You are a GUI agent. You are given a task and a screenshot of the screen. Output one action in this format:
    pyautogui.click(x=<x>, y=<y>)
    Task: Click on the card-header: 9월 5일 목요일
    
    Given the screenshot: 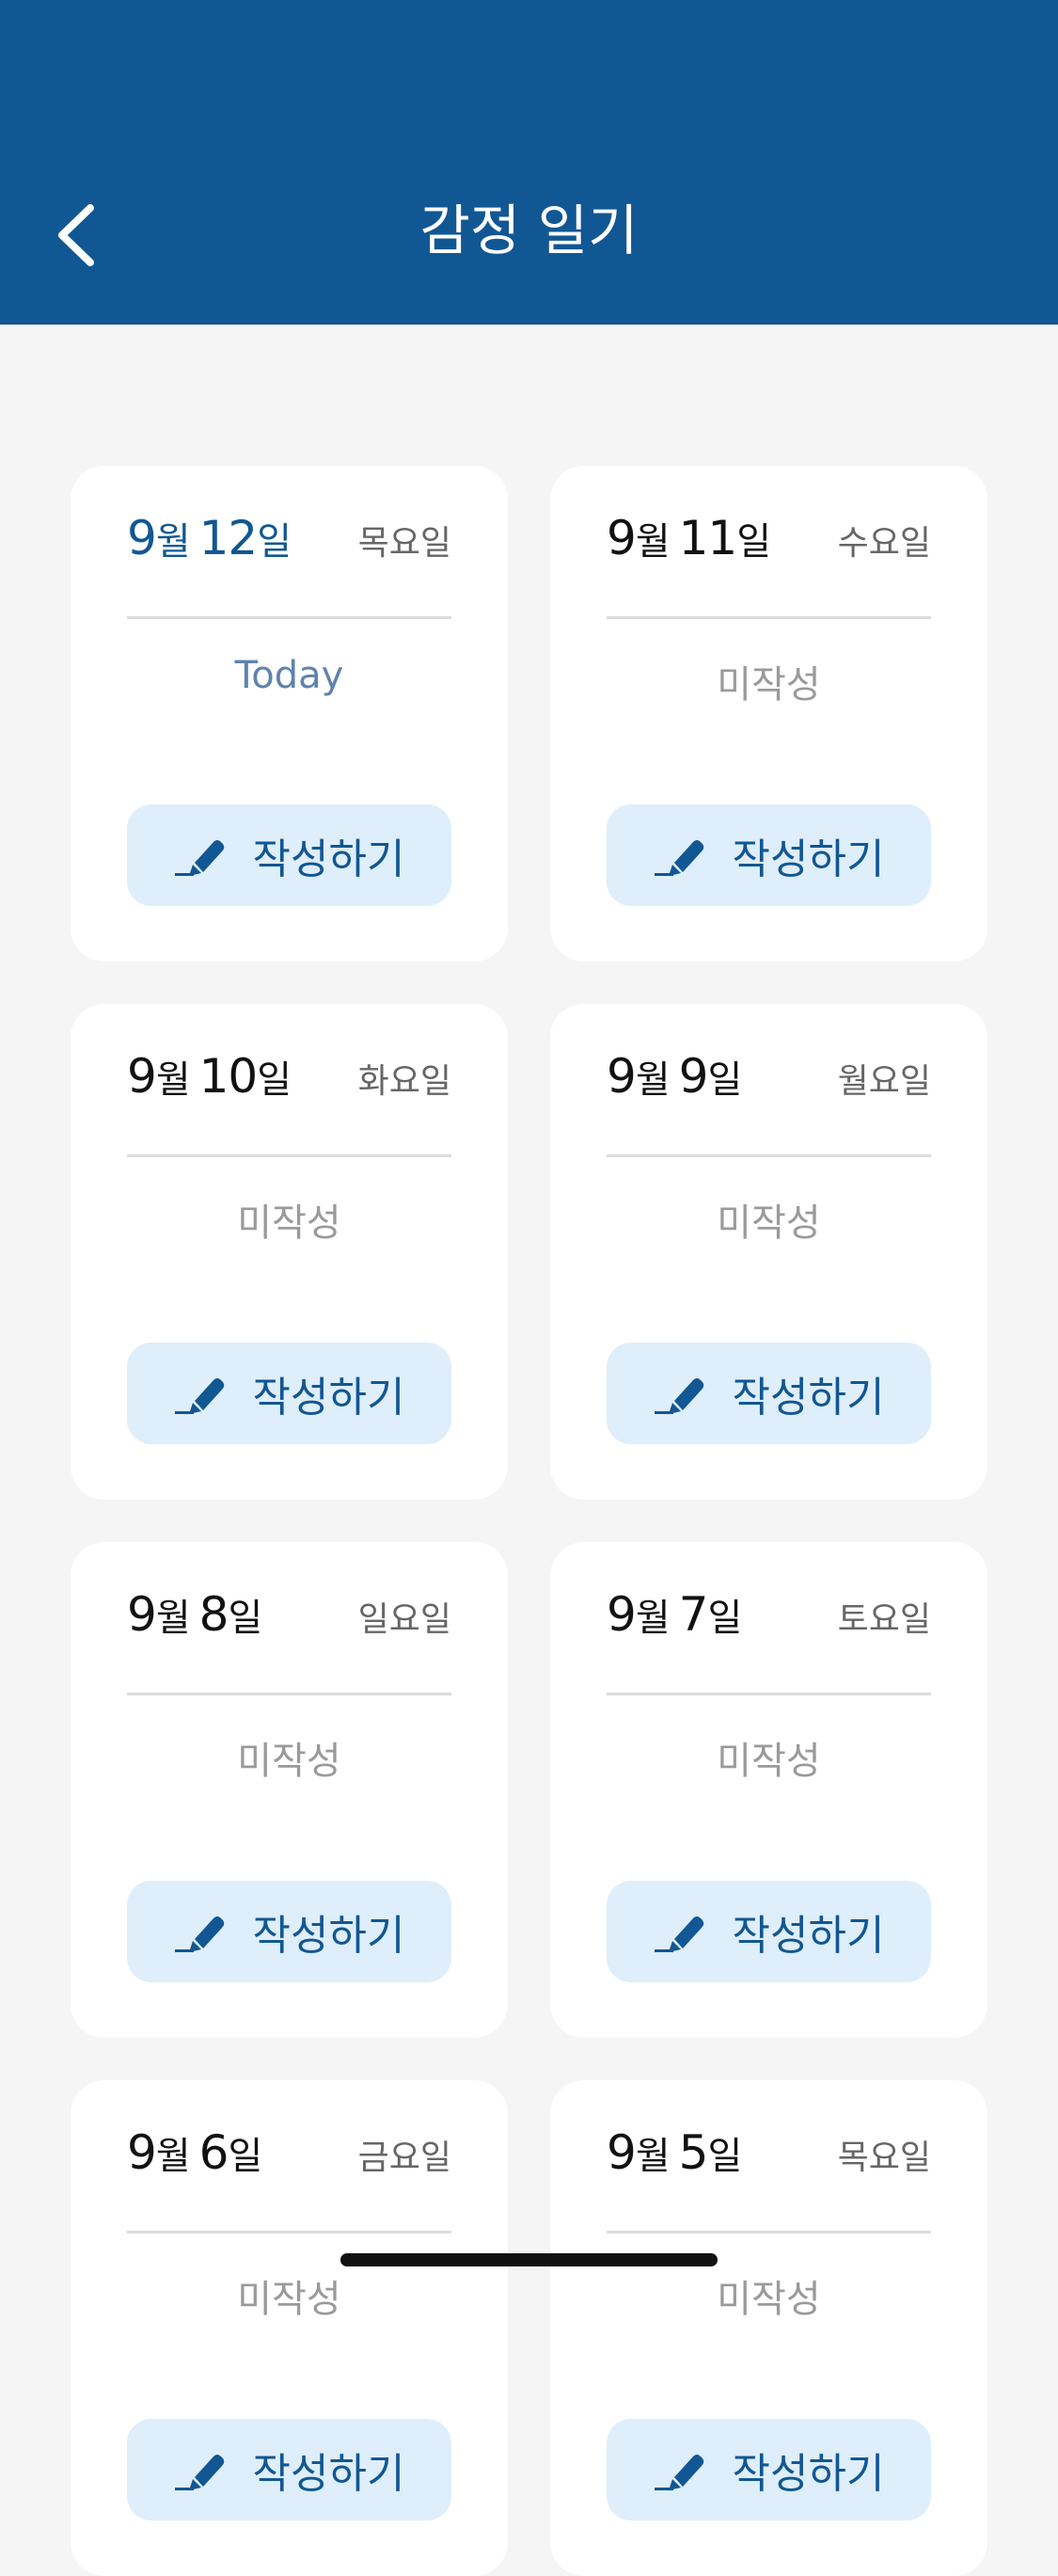 What is the action you would take?
    pyautogui.click(x=769, y=2154)
    